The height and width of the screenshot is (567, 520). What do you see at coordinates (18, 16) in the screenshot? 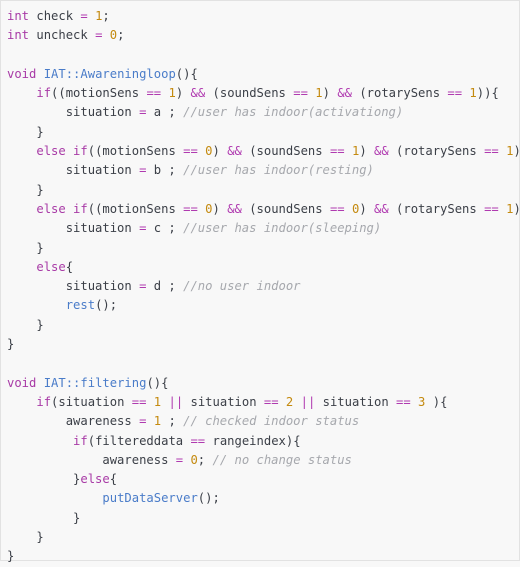
I see `keyword-token: int` at bounding box center [18, 16].